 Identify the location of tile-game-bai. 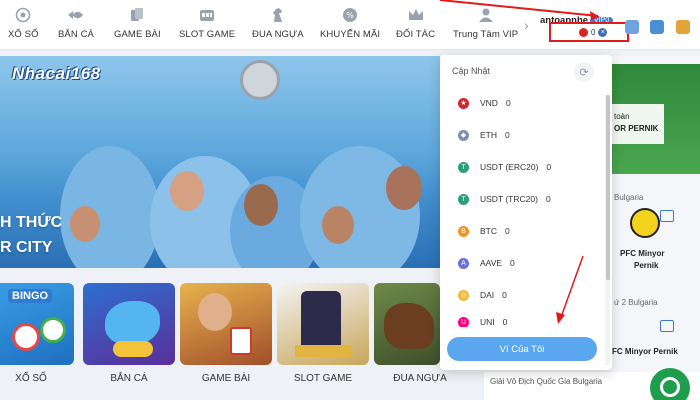
(226, 324).